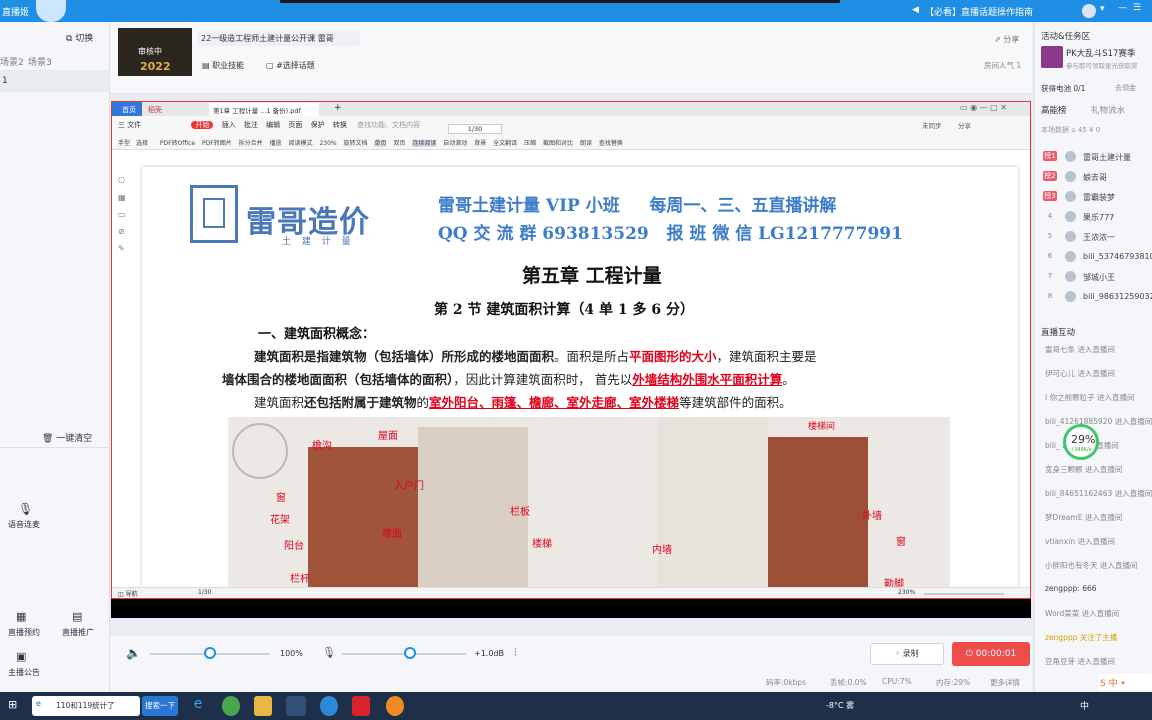 The image size is (1152, 720). I want to click on player-icon, so click(329, 706).